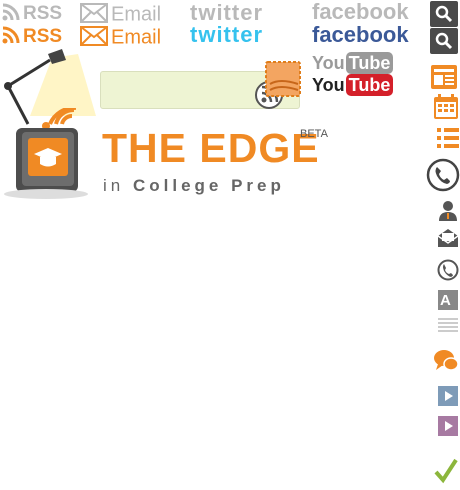 The image size is (460, 490). I want to click on facebook-link-ghost: facebook, so click(360, 12).